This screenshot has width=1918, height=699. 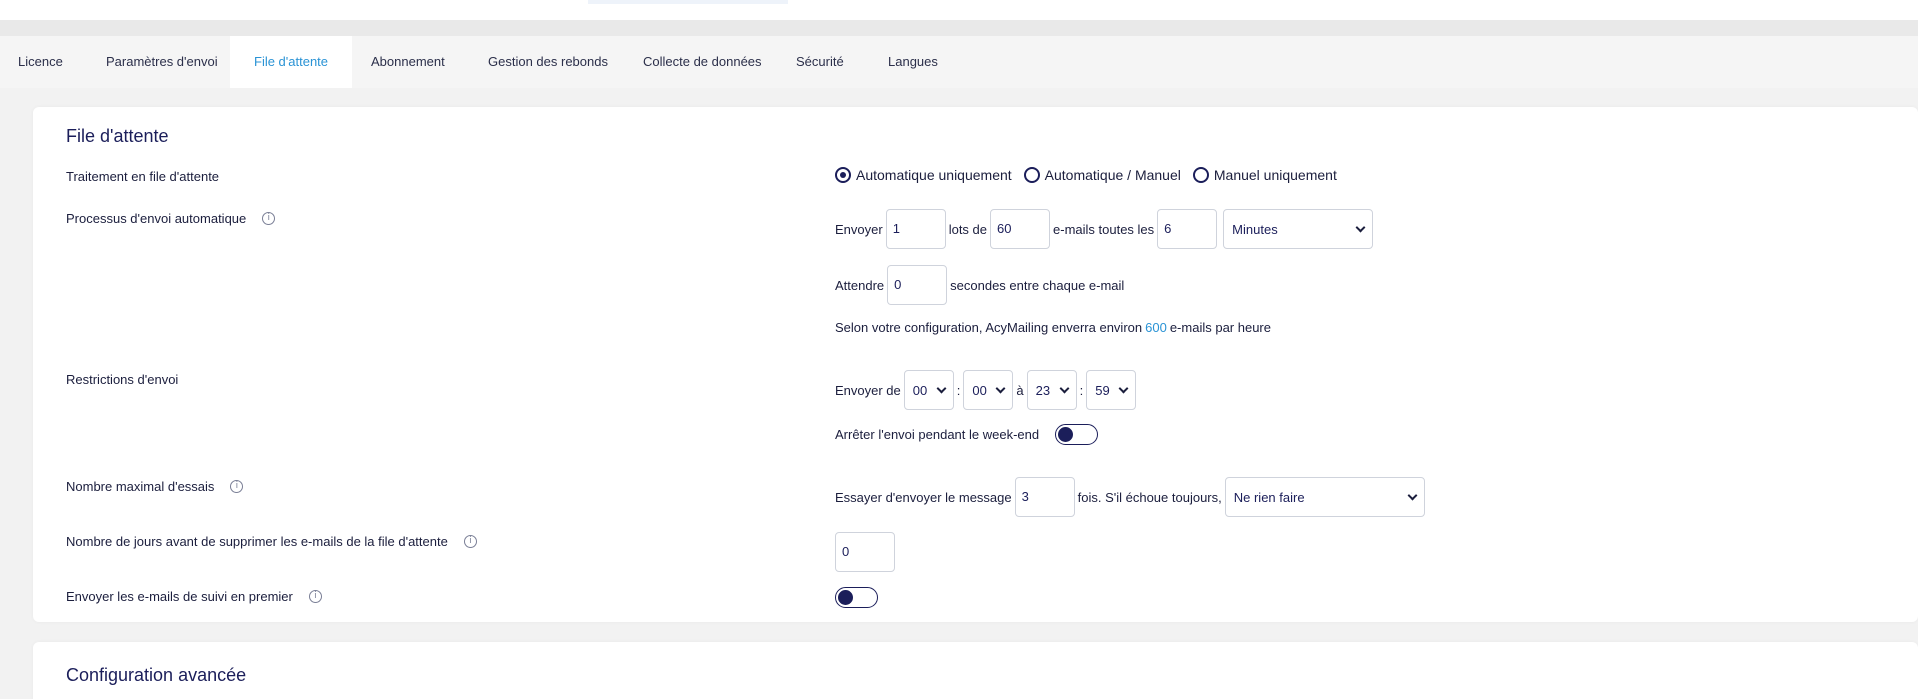 I want to click on wait-suffix: secondes entre chaque e-mail, so click(x=1037, y=285).